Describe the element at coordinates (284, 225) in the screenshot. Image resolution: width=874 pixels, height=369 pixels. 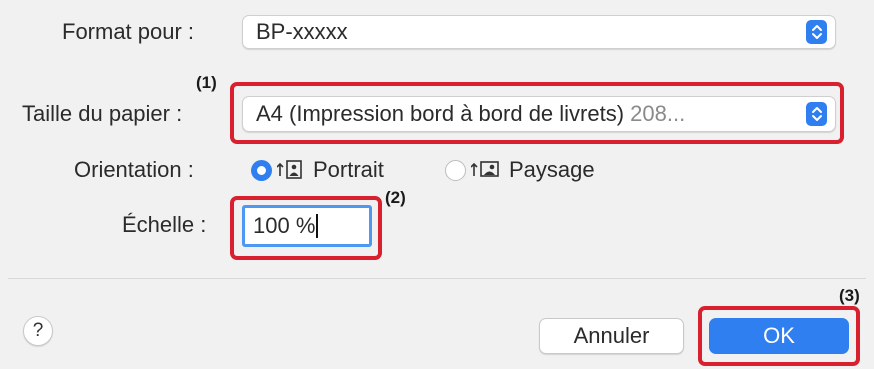
I see `scale-value: 100 %` at that location.